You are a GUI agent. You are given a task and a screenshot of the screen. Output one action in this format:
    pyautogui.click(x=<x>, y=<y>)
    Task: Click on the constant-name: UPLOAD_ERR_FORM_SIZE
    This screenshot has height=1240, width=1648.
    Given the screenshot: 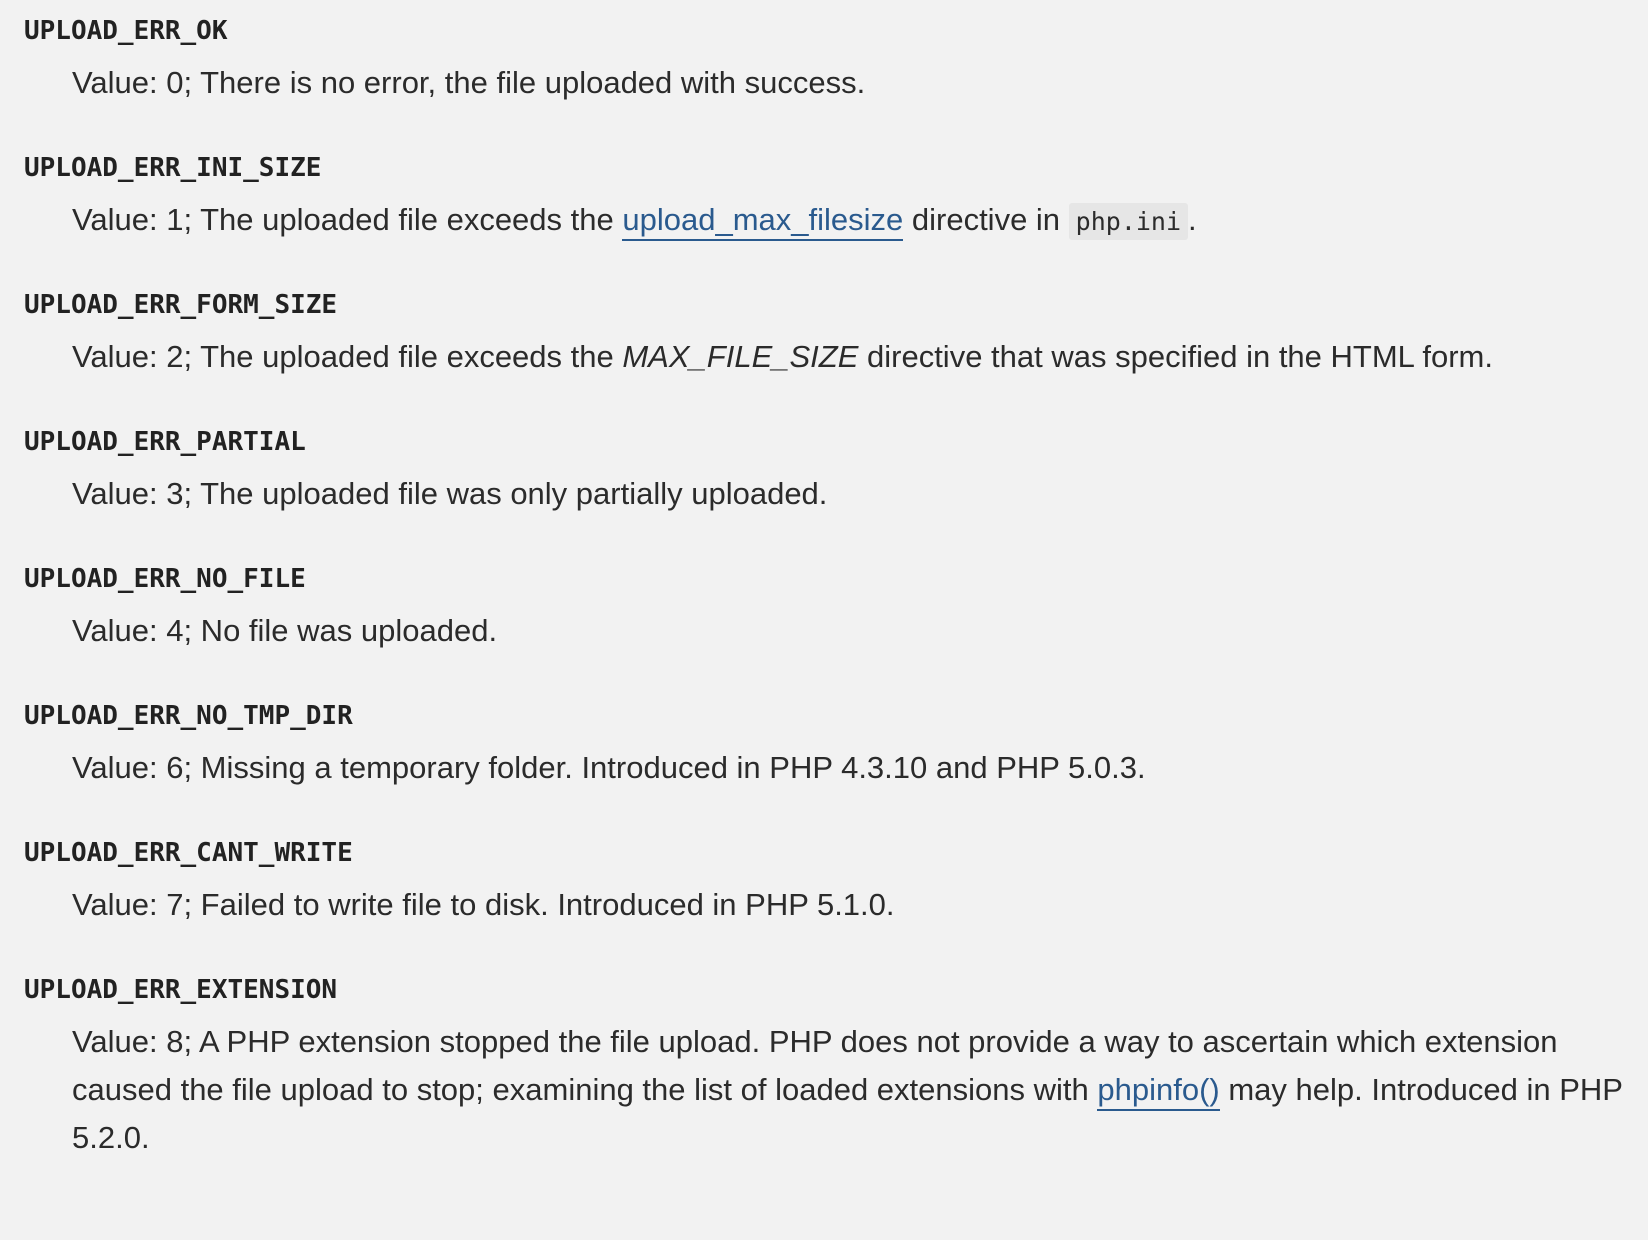 What is the action you would take?
    pyautogui.click(x=181, y=305)
    